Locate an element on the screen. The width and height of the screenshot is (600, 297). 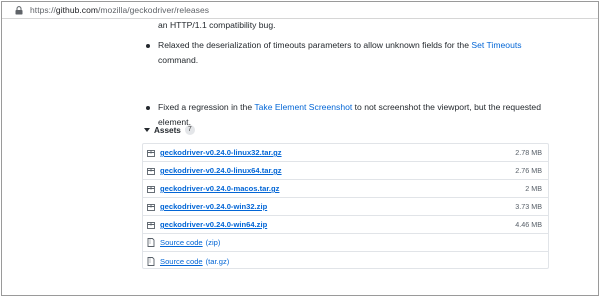
asset-size: 2.78 MB is located at coordinates (528, 152).